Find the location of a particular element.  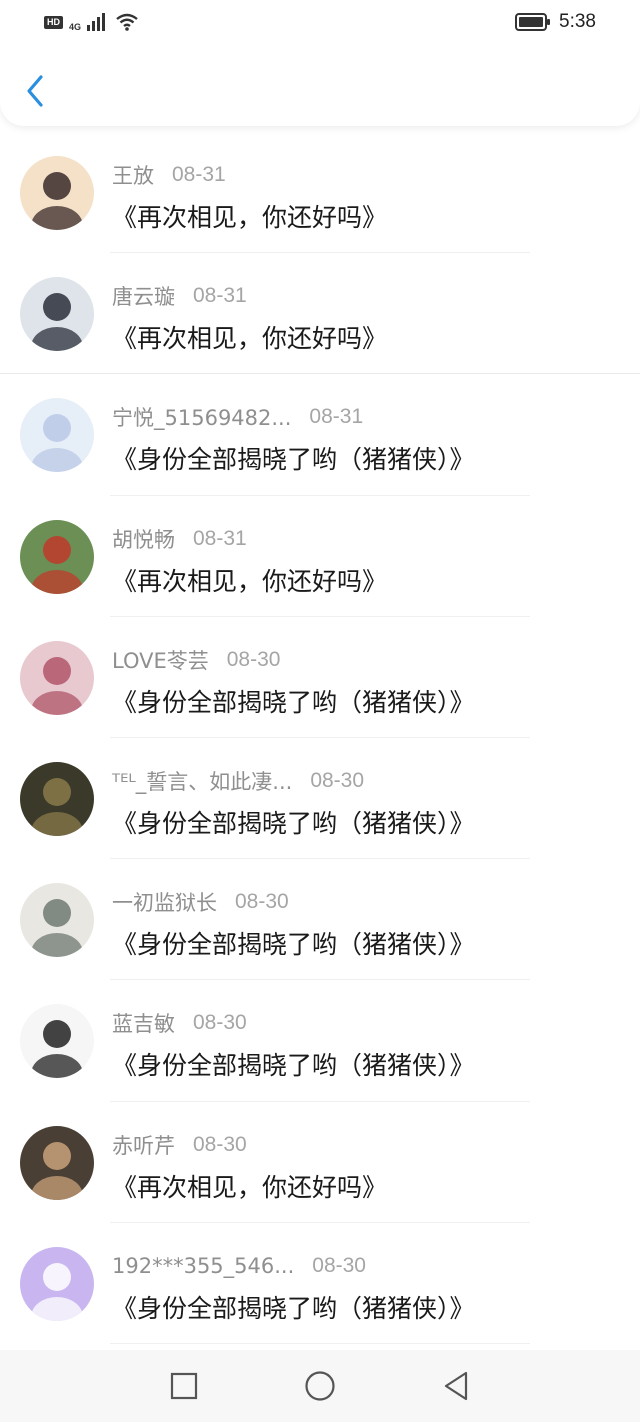

signal-icon is located at coordinates (96, 22).